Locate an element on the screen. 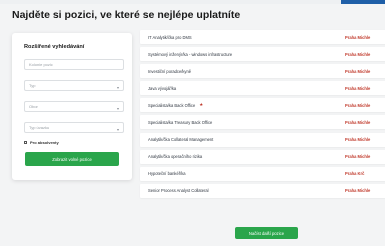  search-input is located at coordinates (74, 64).